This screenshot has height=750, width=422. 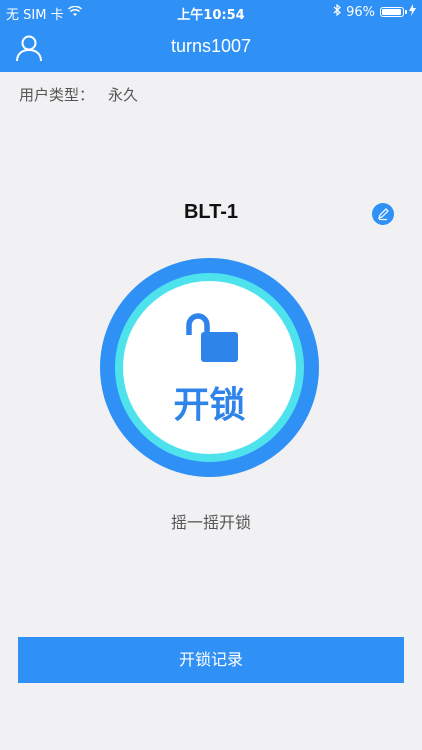 I want to click on status-right: 96%, so click(x=374, y=11).